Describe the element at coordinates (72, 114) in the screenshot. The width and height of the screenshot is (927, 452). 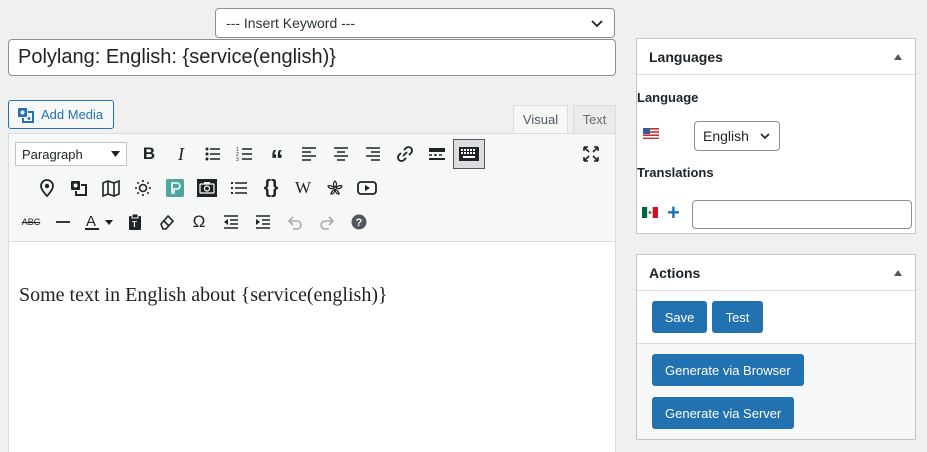
I see `add-media-label: Add Media` at that location.